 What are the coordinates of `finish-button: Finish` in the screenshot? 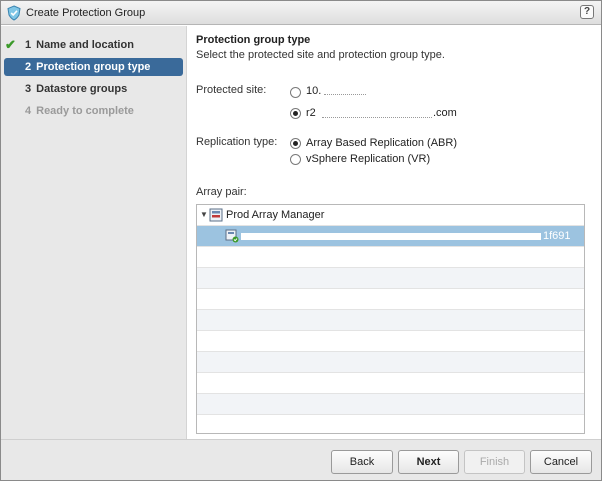 It's located at (494, 462).